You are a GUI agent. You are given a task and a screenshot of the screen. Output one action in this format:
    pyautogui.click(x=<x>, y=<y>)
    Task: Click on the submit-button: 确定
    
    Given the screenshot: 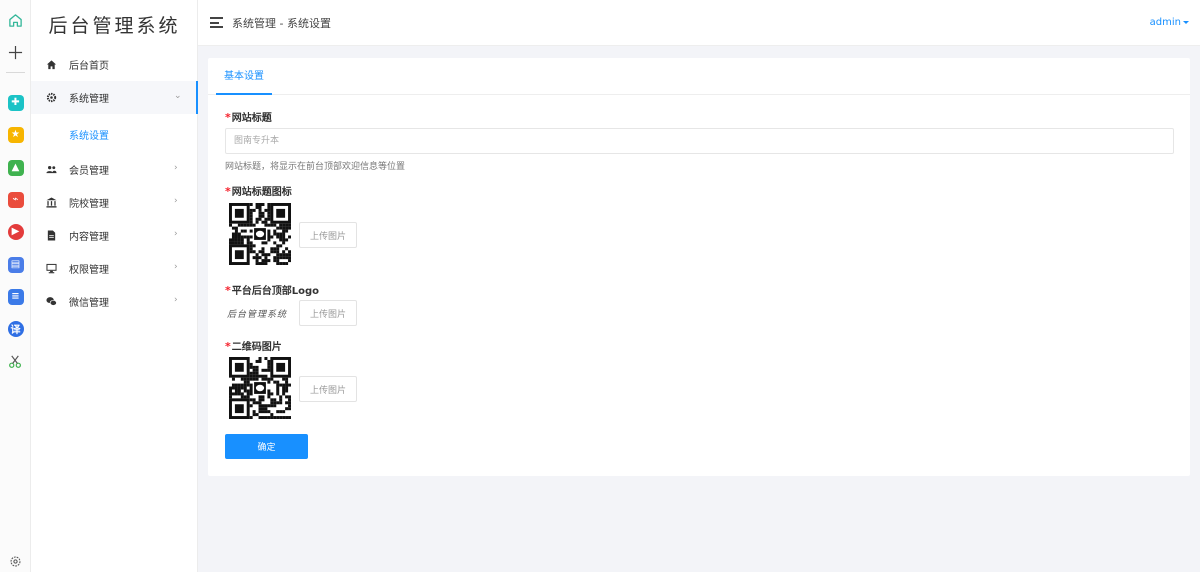 What is the action you would take?
    pyautogui.click(x=266, y=446)
    